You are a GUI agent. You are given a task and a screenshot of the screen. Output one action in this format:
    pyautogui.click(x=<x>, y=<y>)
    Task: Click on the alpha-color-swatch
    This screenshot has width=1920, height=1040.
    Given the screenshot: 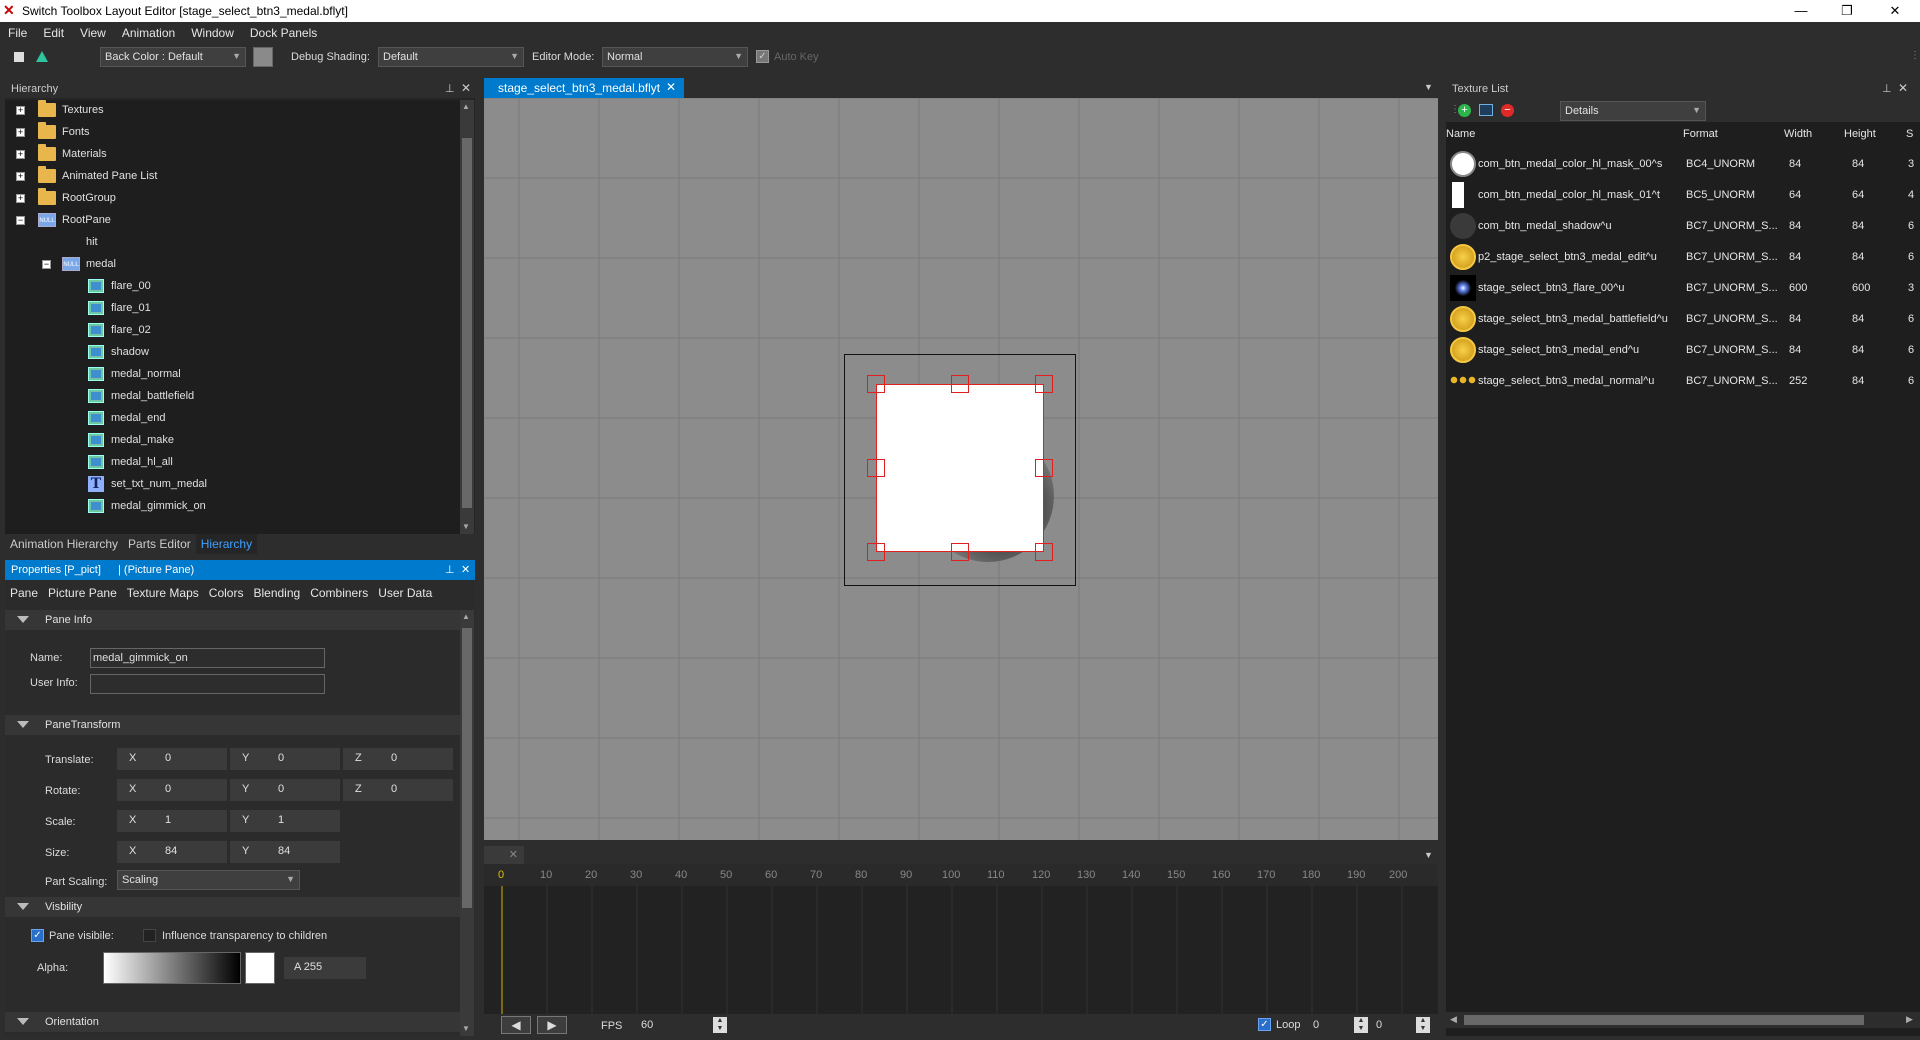 What is the action you would take?
    pyautogui.click(x=260, y=968)
    